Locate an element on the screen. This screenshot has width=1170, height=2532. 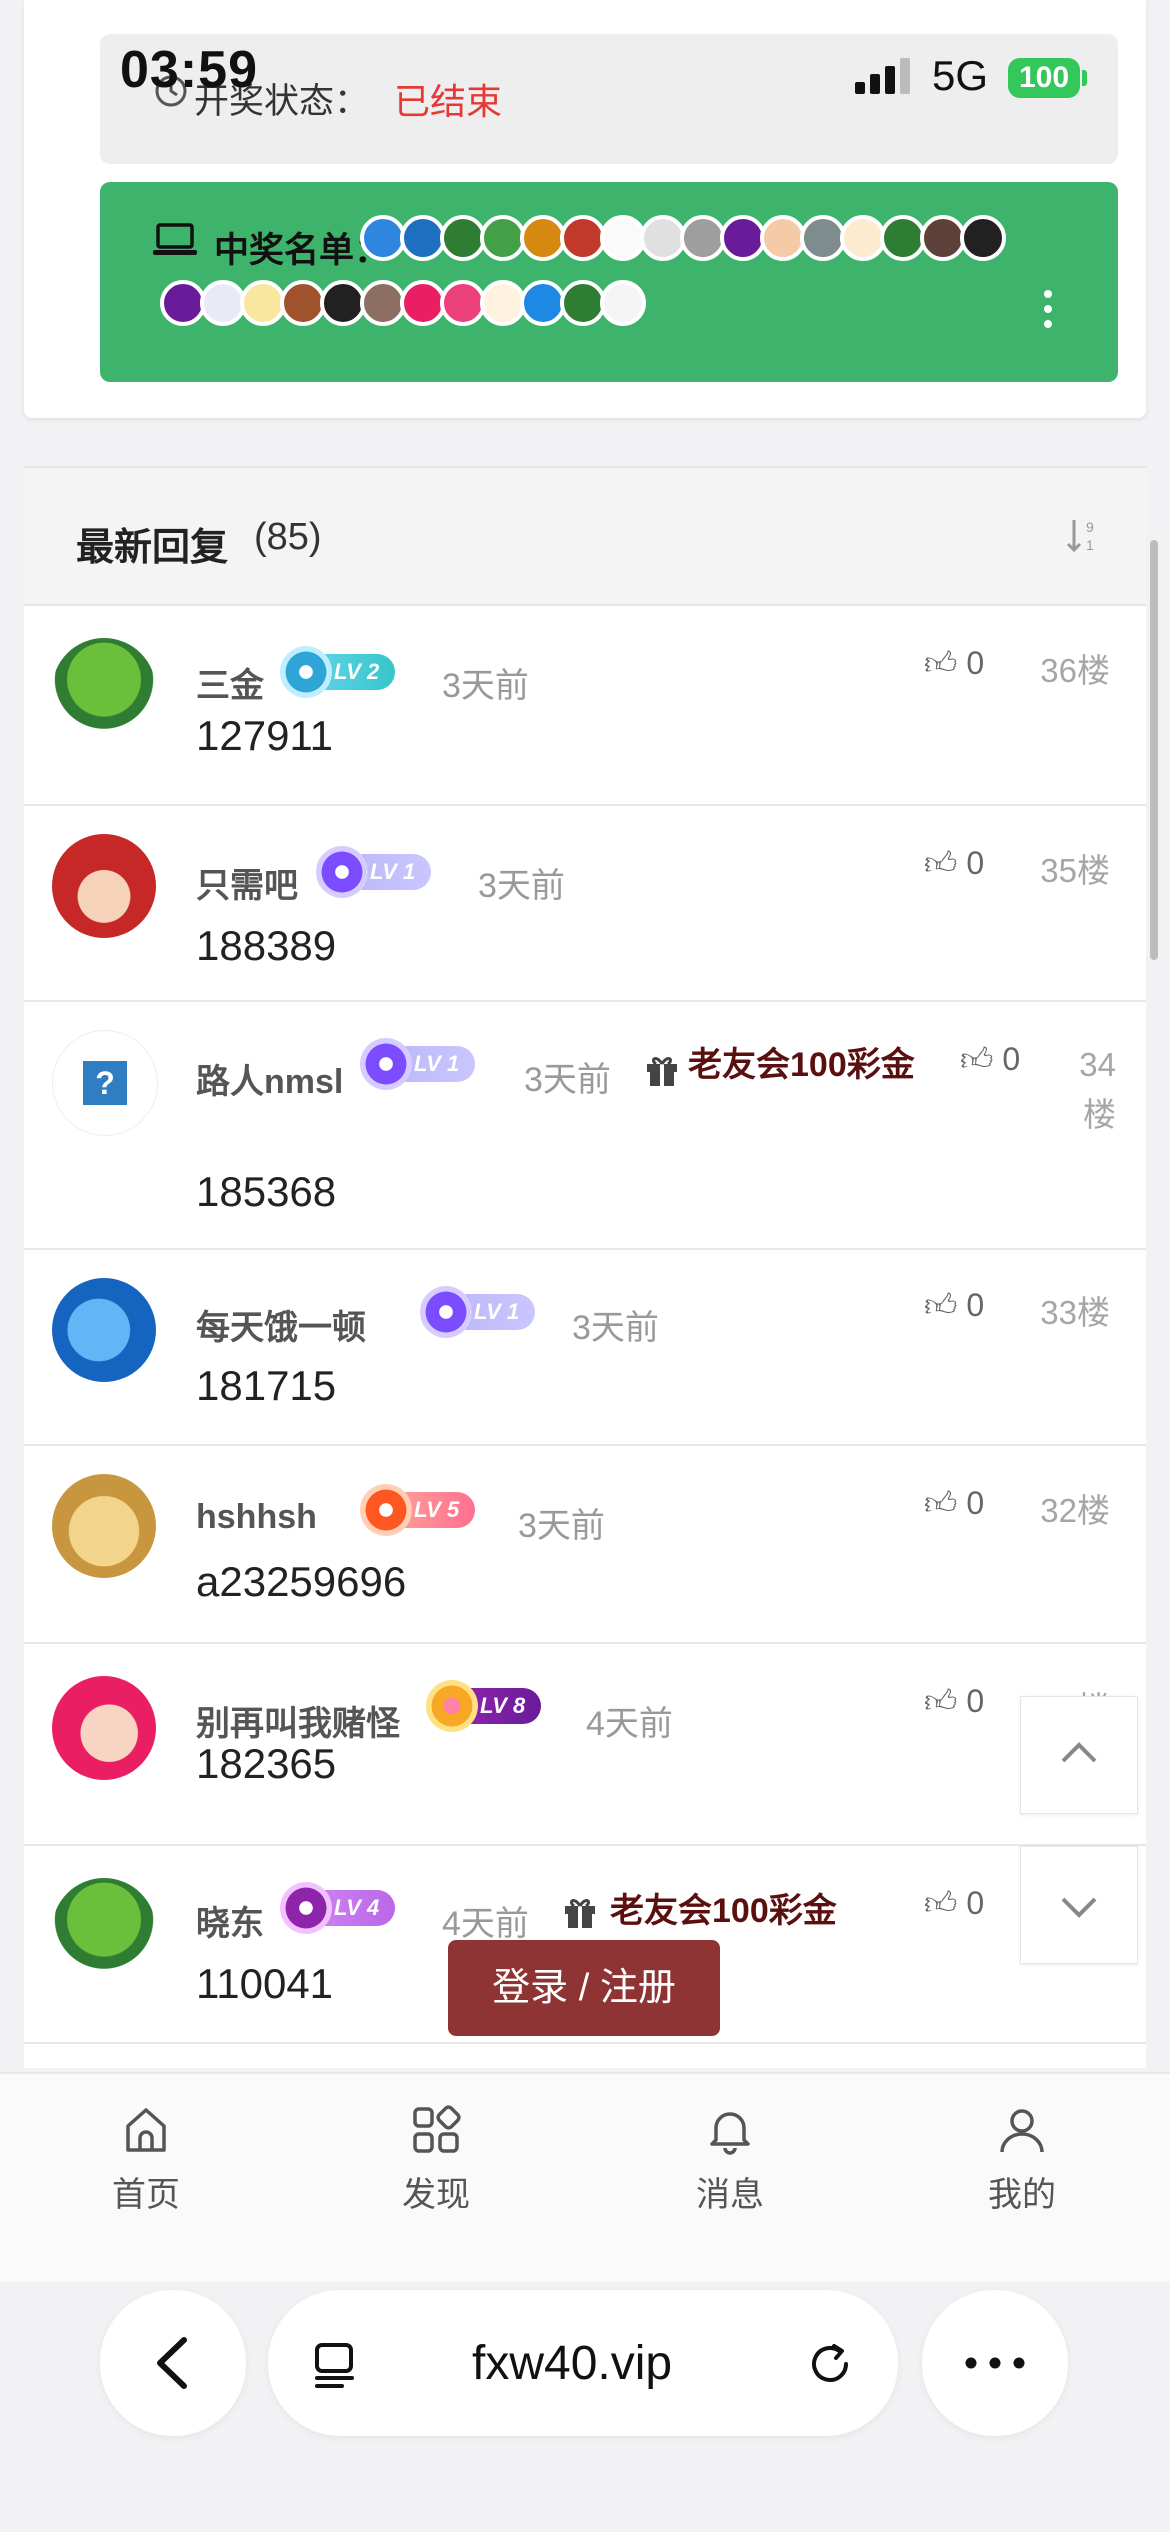
status-time: 03:59 is located at coordinates (189, 70).